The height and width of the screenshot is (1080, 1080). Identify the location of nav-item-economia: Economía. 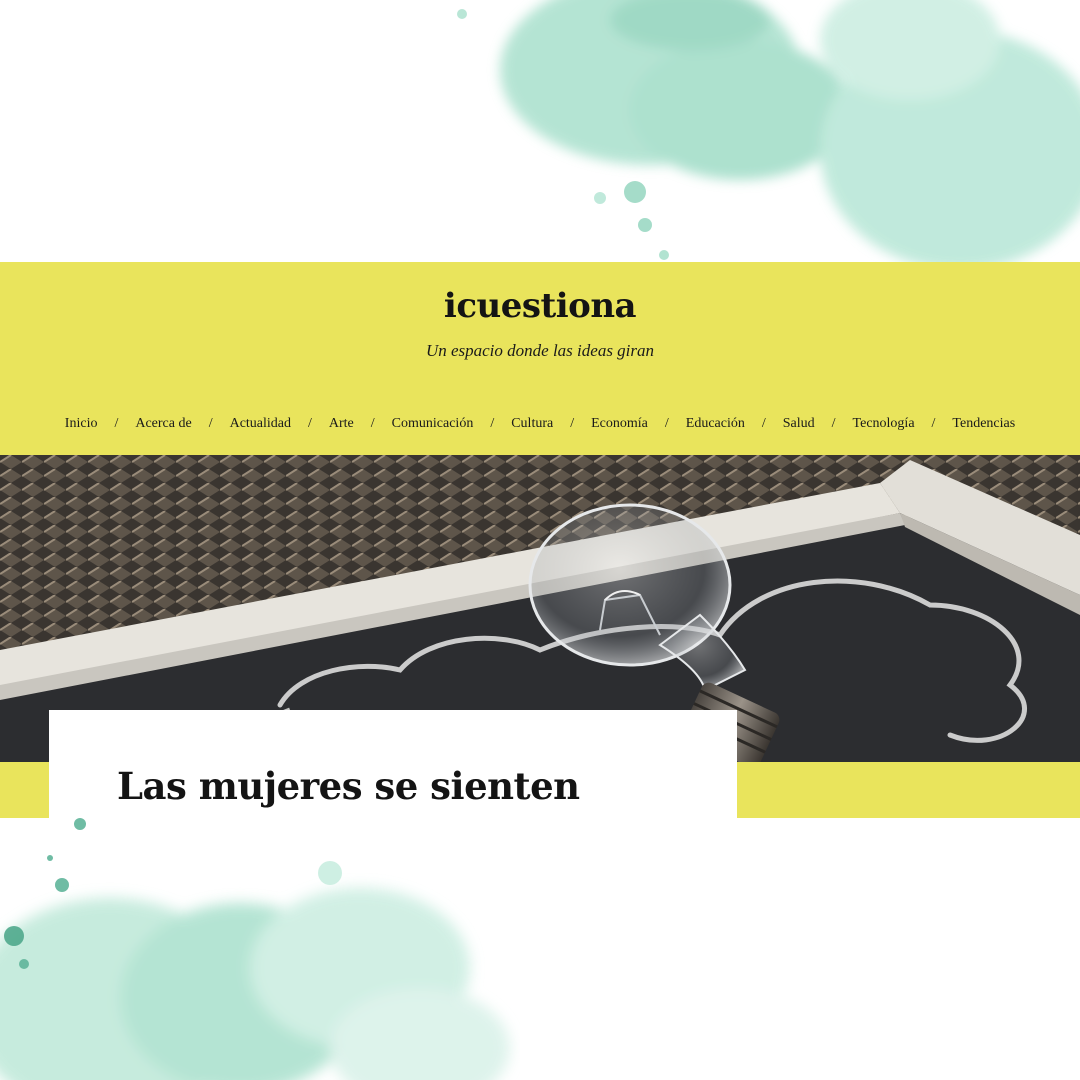
(619, 424).